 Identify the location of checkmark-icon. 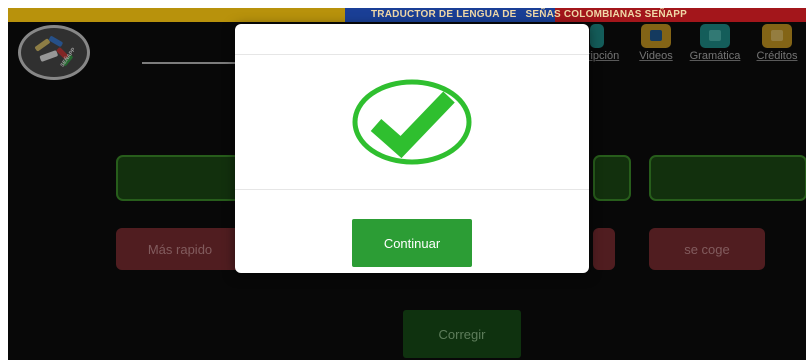
(412, 122).